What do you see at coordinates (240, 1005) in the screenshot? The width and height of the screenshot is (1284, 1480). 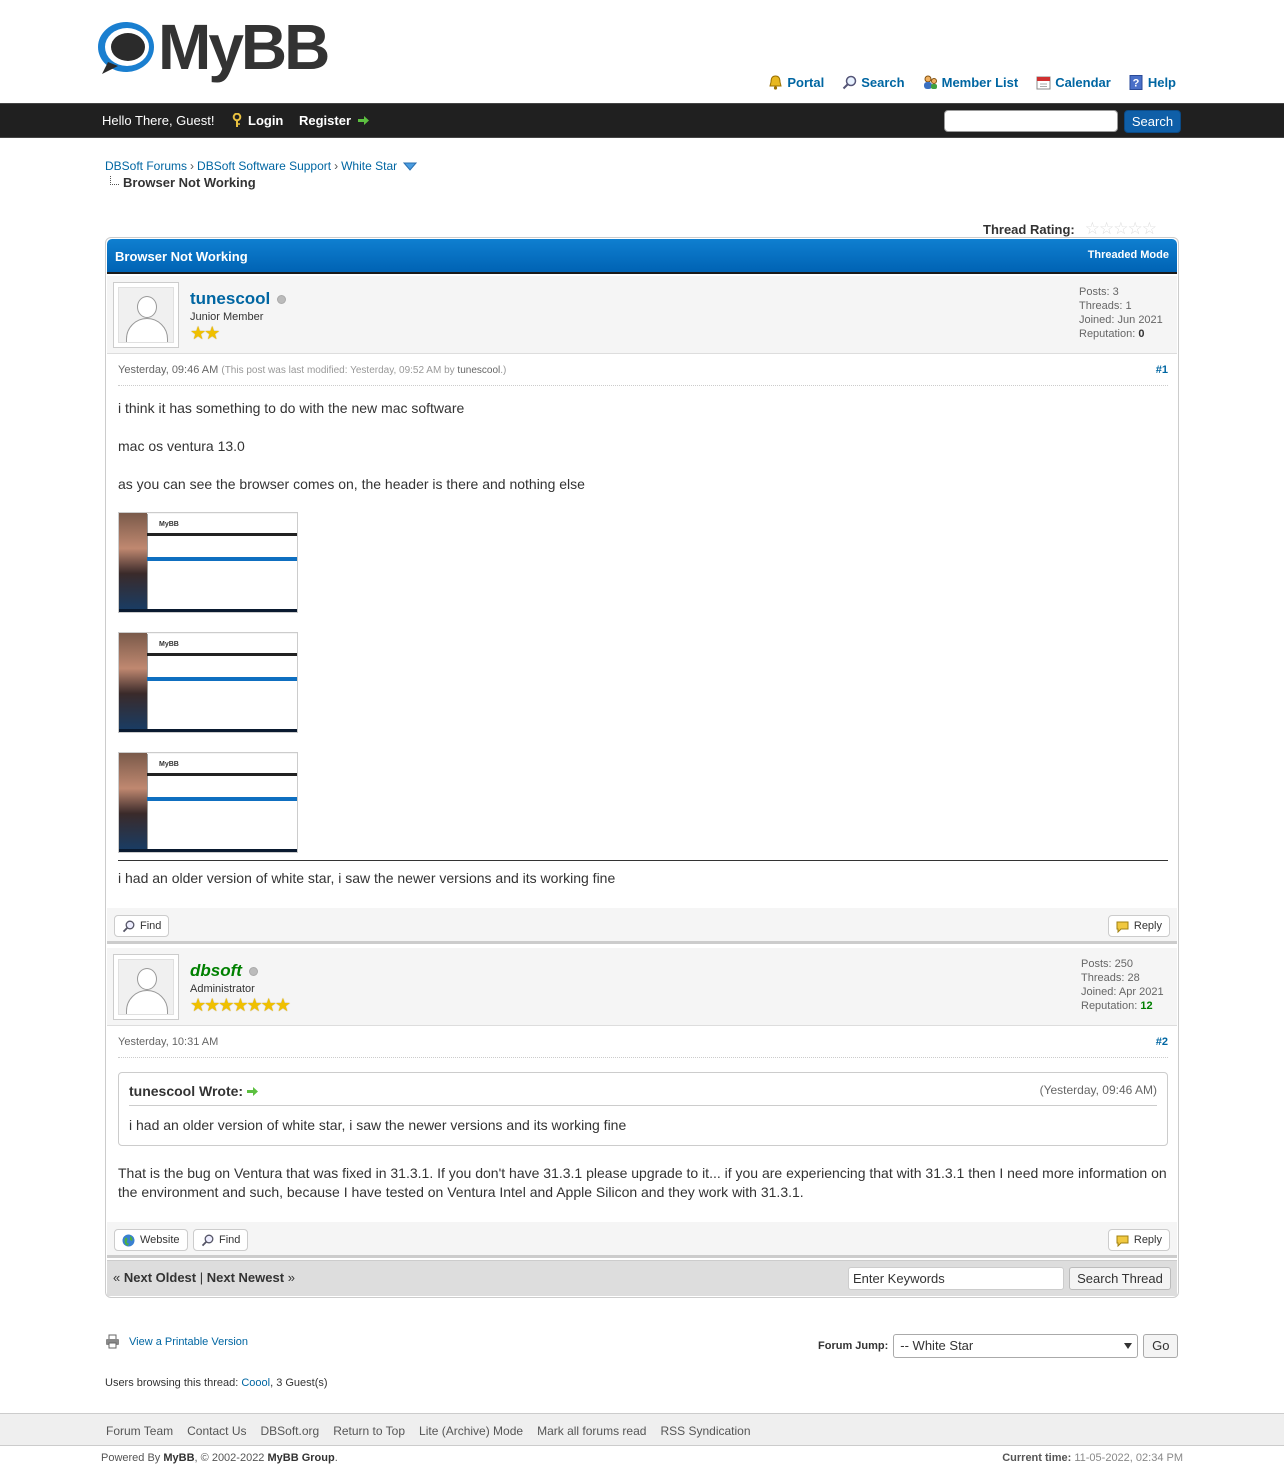 I see `user-stars: ★★★★★★★` at bounding box center [240, 1005].